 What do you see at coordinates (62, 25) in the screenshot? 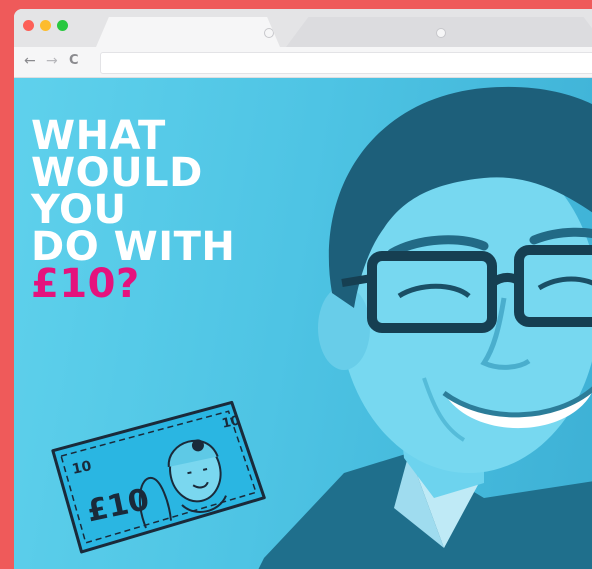
I see `zoom-window-button` at bounding box center [62, 25].